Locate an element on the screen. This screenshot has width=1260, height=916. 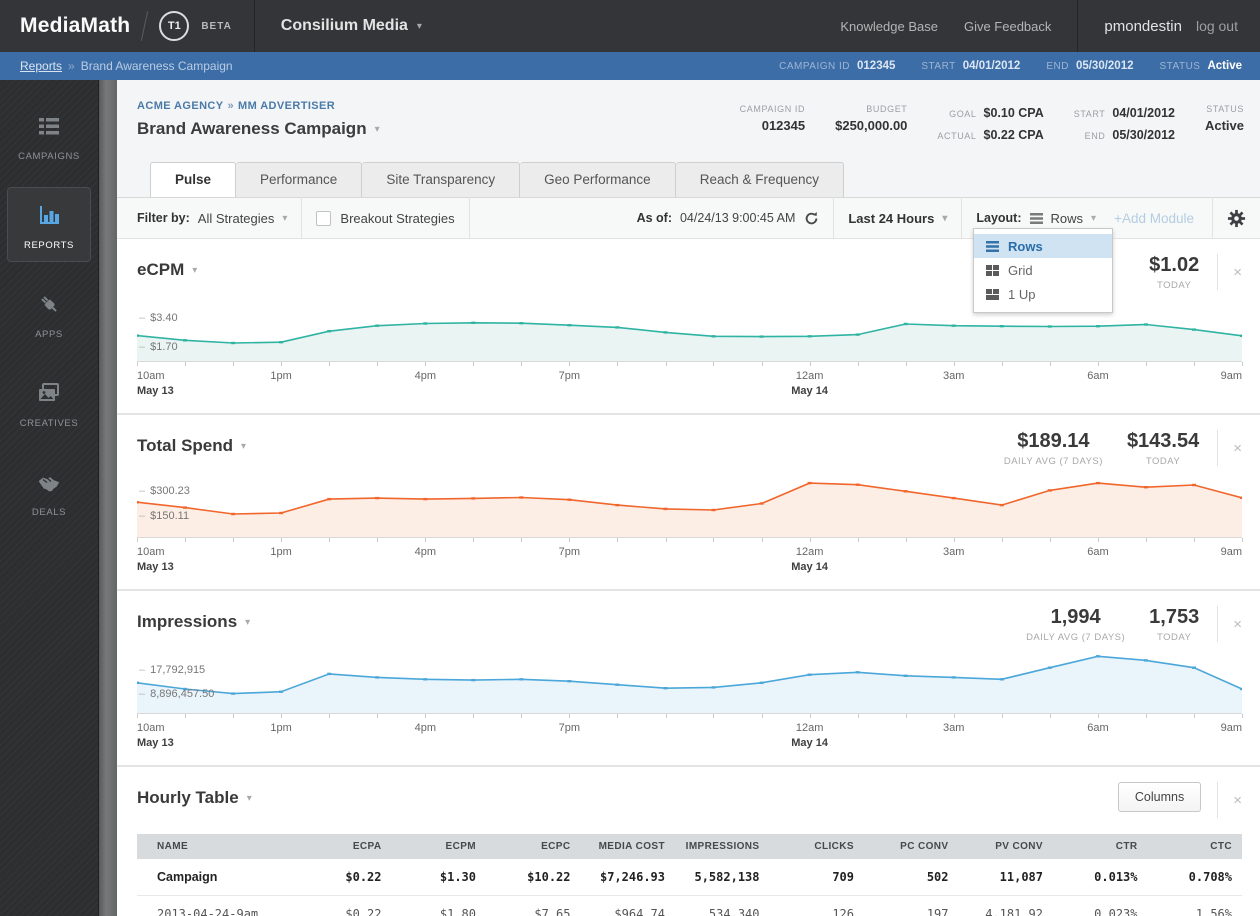
hourly-table-title-dropdown: Hourly Table ▾ is located at coordinates (194, 795).